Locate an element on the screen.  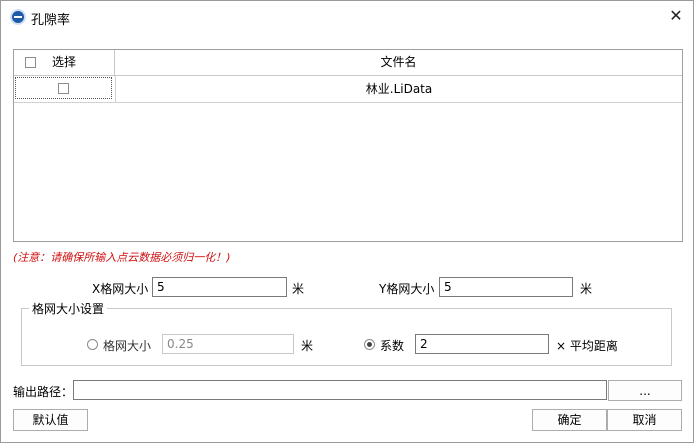
close-icon: ✕ is located at coordinates (676, 16).